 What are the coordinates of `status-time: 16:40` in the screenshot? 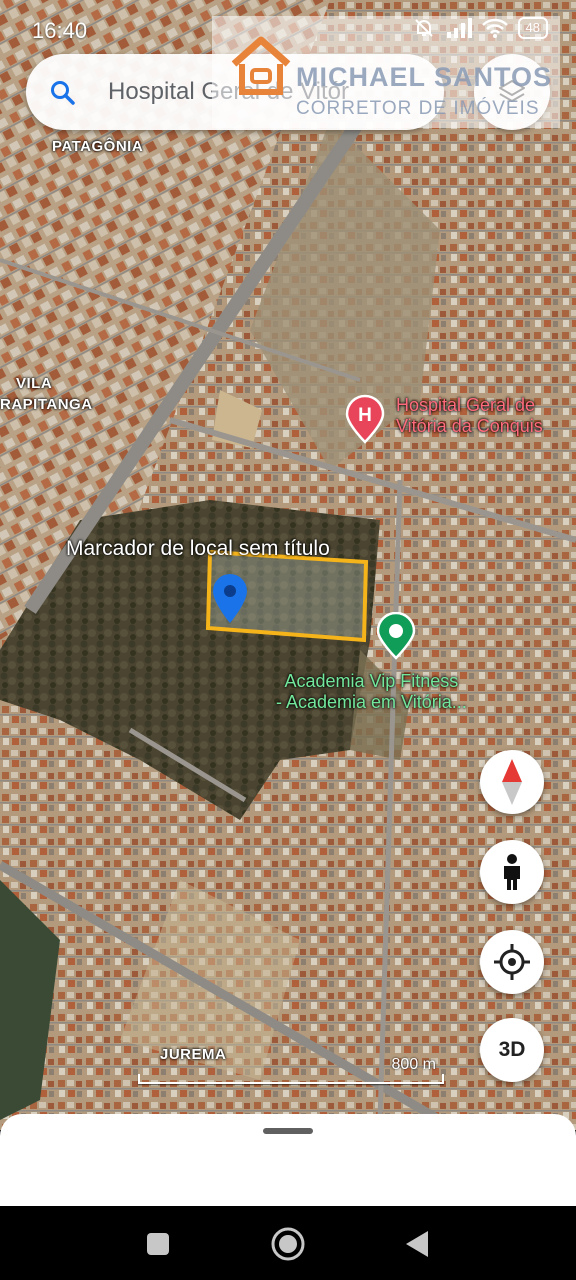 It's located at (60, 30).